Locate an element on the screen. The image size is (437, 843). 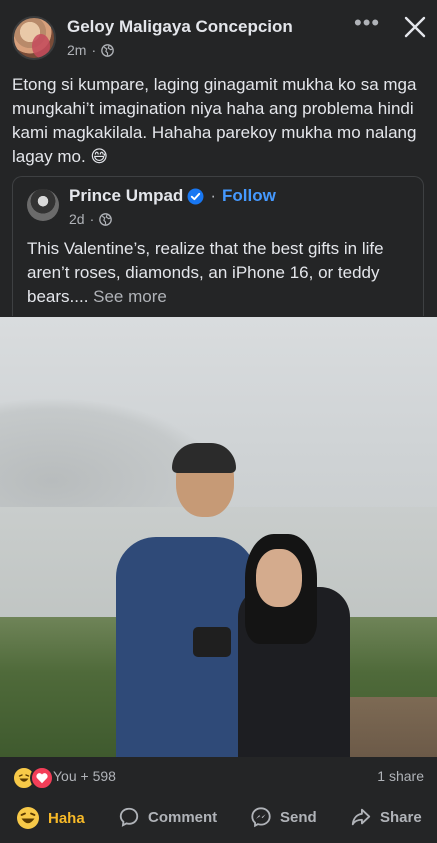
shared-post-meta: 2d · is located at coordinates (91, 219).